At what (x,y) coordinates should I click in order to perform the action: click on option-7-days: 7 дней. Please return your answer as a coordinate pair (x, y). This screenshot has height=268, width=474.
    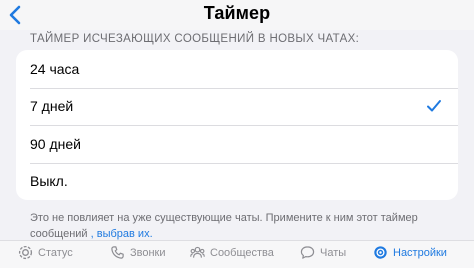
    Looking at the image, I should click on (237, 106).